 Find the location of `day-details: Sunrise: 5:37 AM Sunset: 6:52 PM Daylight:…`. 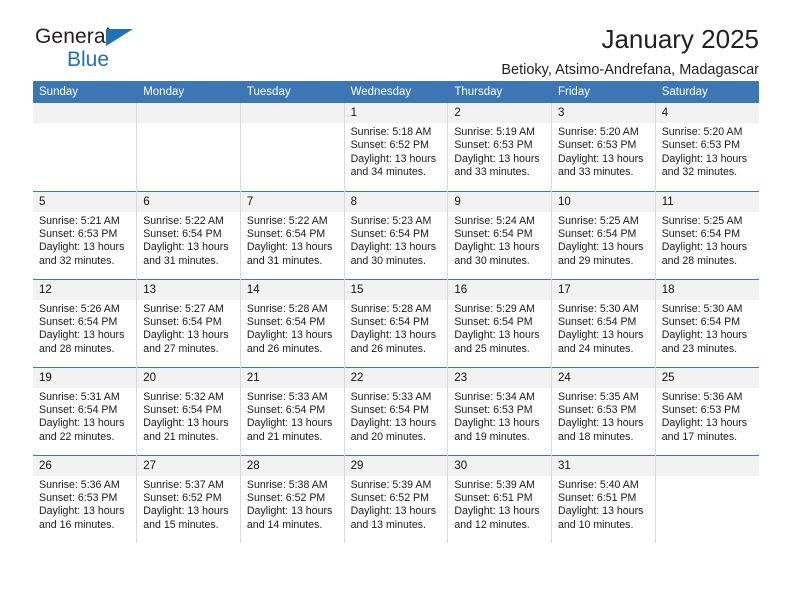

day-details: Sunrise: 5:37 AM Sunset: 6:52 PM Daylight:… is located at coordinates (188, 504).